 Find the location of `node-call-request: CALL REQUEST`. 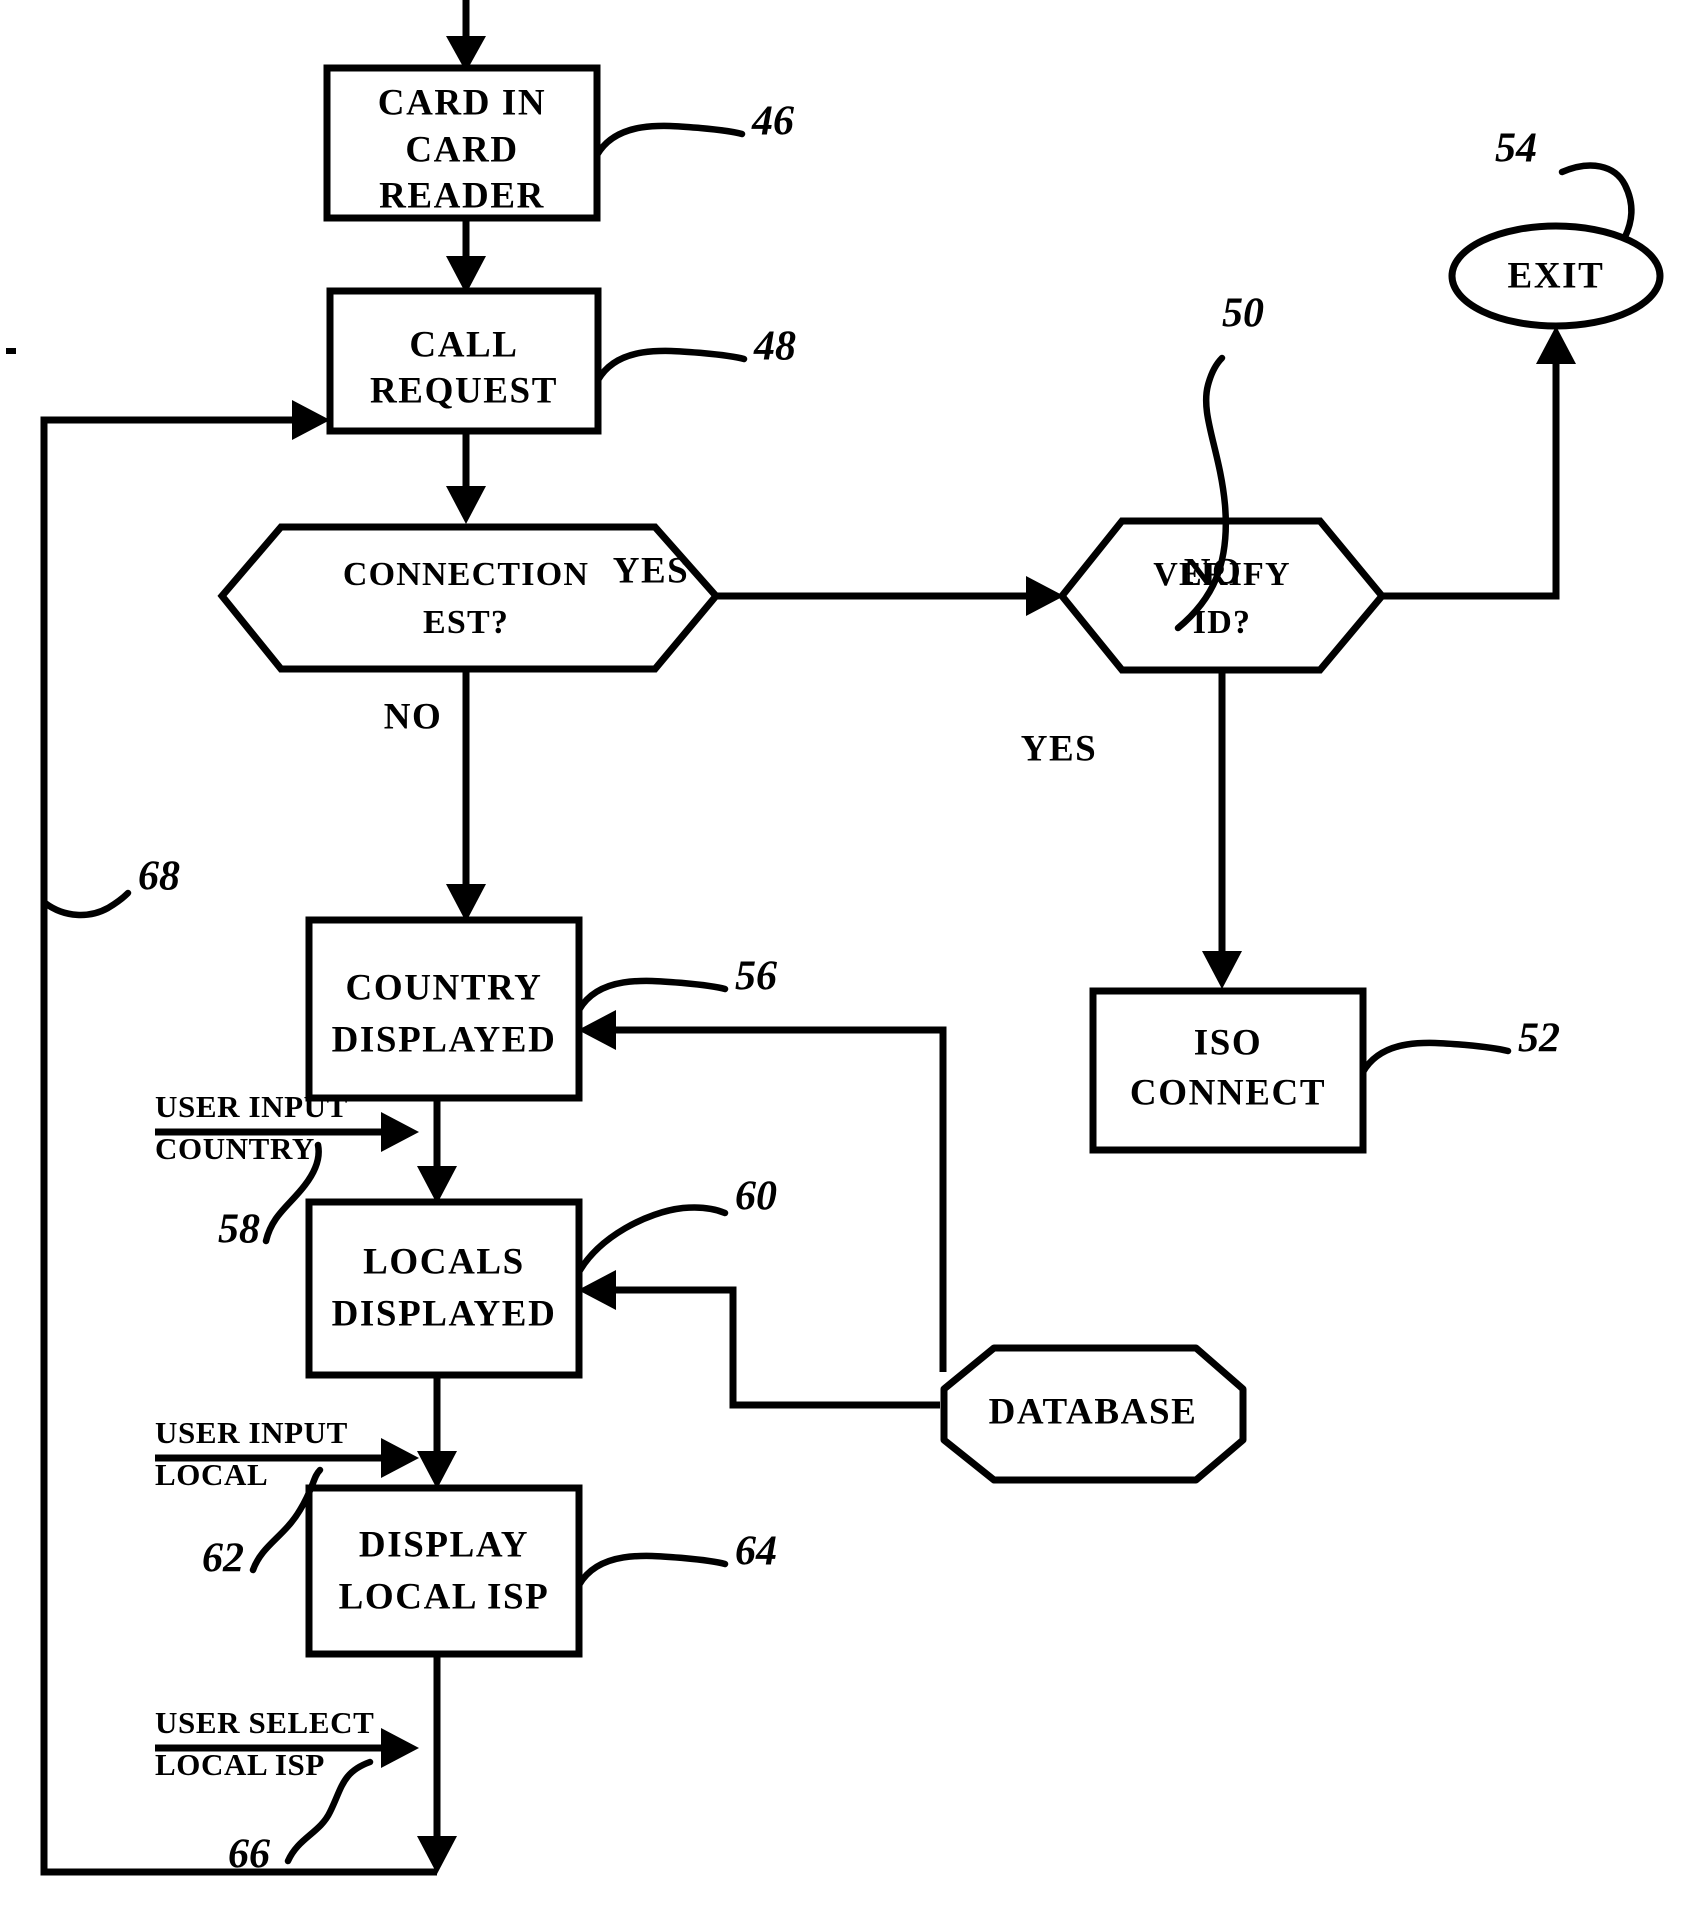

node-call-request: CALL REQUEST is located at coordinates (464, 361).